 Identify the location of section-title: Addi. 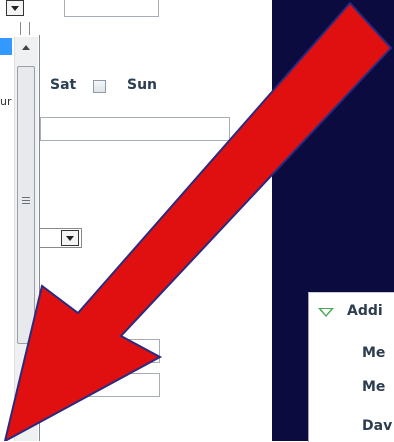
(365, 311).